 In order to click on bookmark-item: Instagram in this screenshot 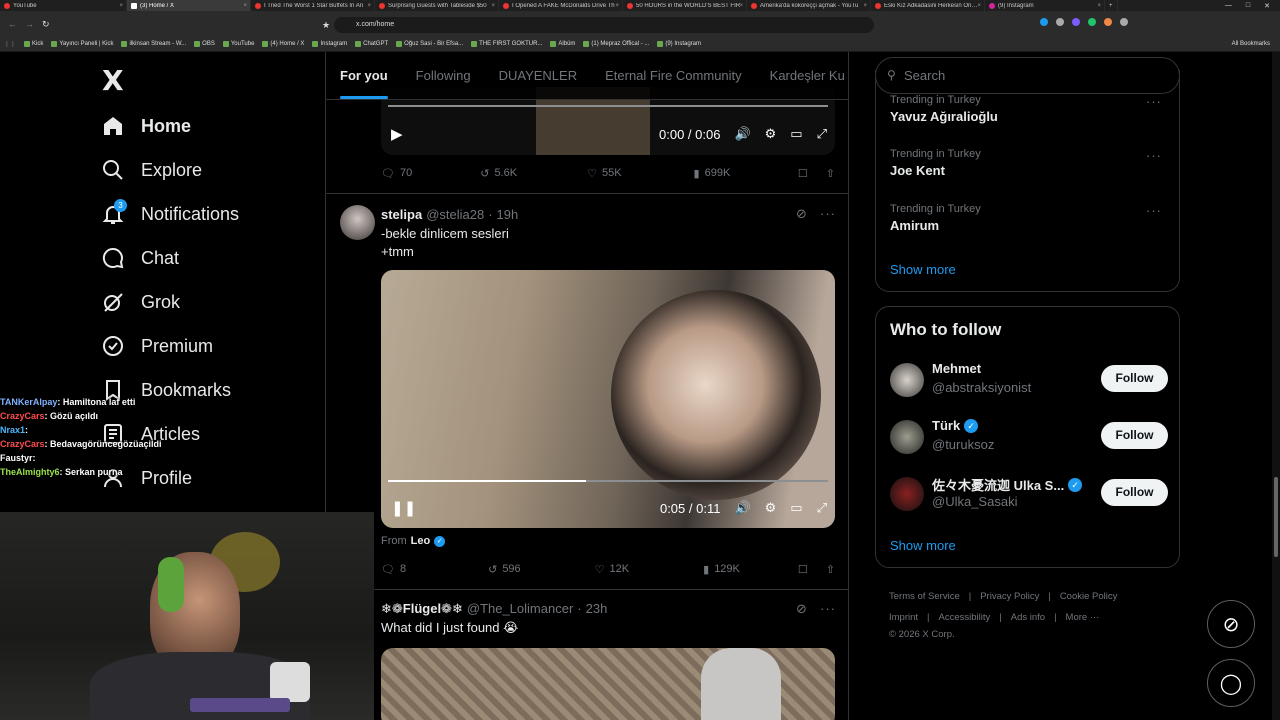, I will do `click(329, 44)`.